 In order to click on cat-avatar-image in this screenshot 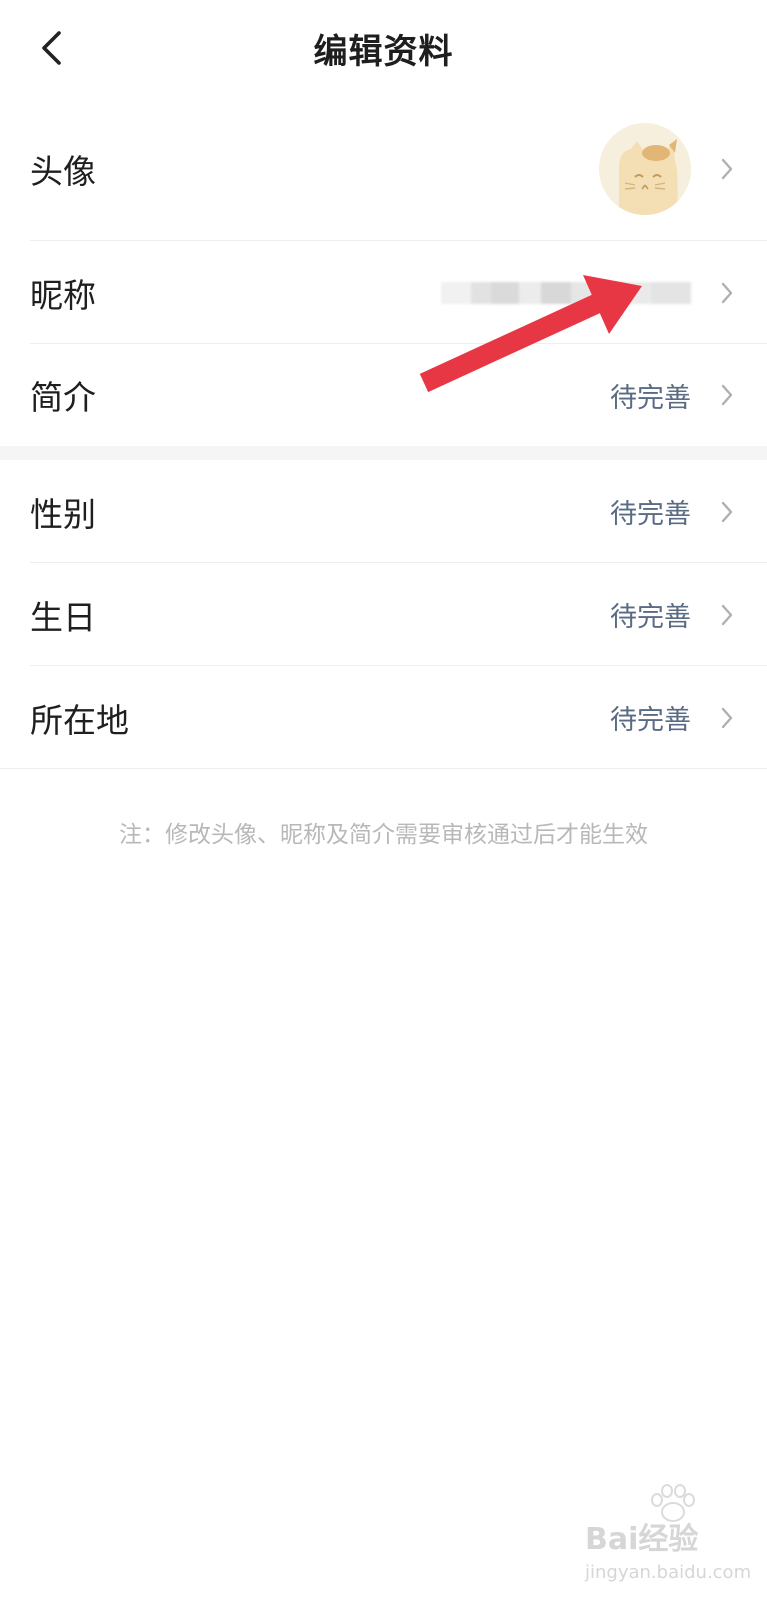, I will do `click(645, 168)`.